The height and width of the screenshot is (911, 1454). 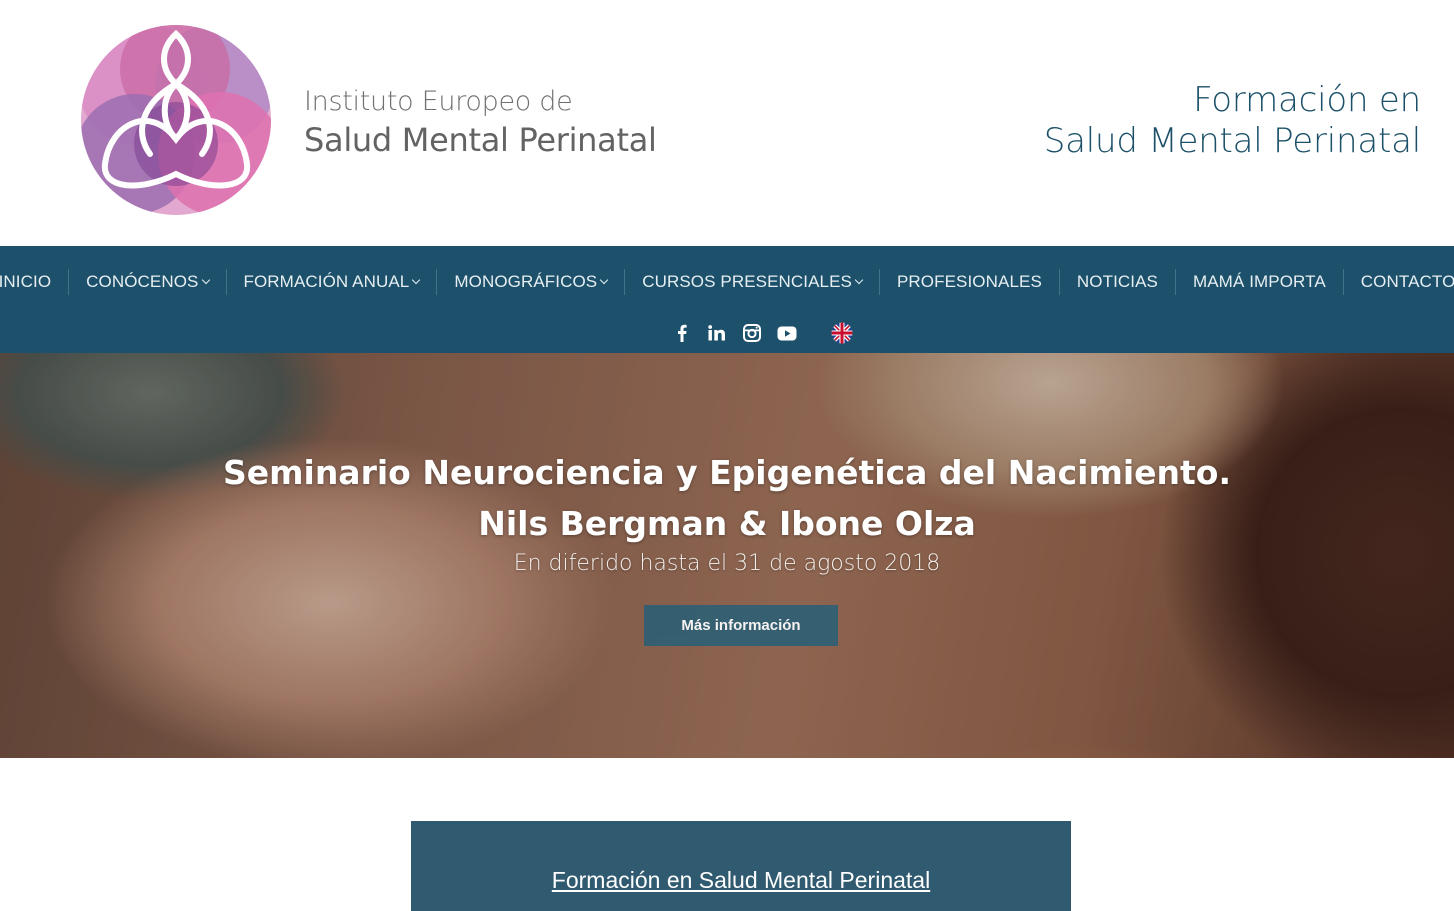 I want to click on nav-item-label: INICIO, so click(x=26, y=281).